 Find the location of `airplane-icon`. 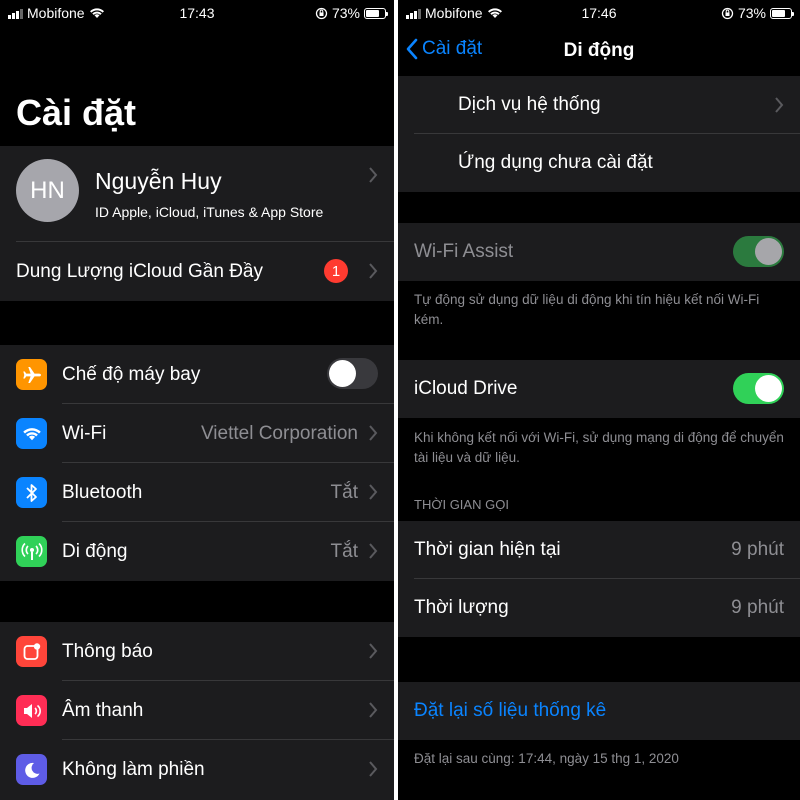

airplane-icon is located at coordinates (31, 374).